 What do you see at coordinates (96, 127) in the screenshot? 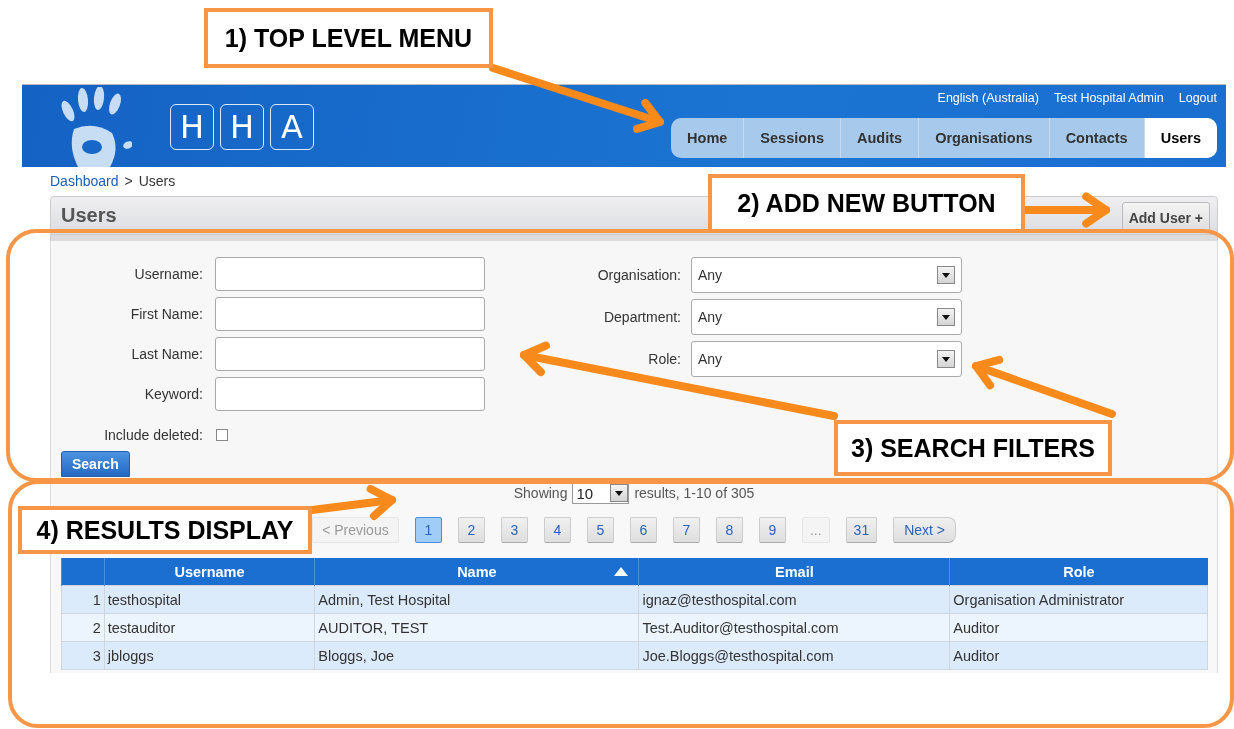
I see `hand-logo-icon` at bounding box center [96, 127].